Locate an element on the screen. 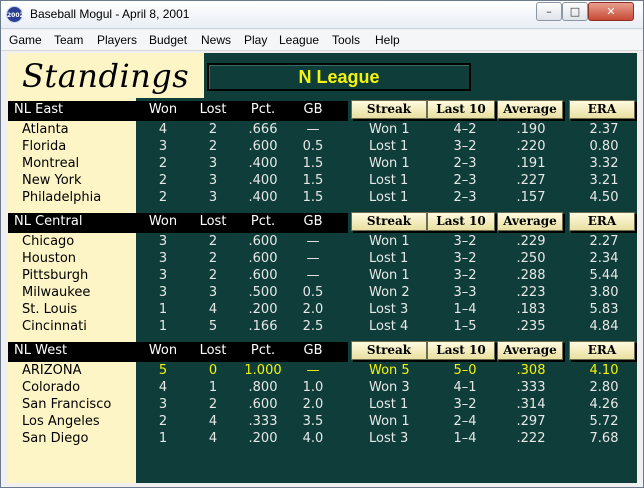 Image resolution: width=644 pixels, height=488 pixels. cell-streak: Won 3 is located at coordinates (389, 387).